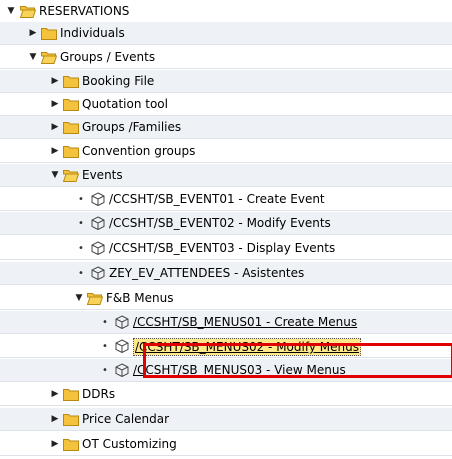 Image resolution: width=452 pixels, height=459 pixels. I want to click on tree-folder-quotation-tool: ▶ Quotation tool, so click(226, 104).